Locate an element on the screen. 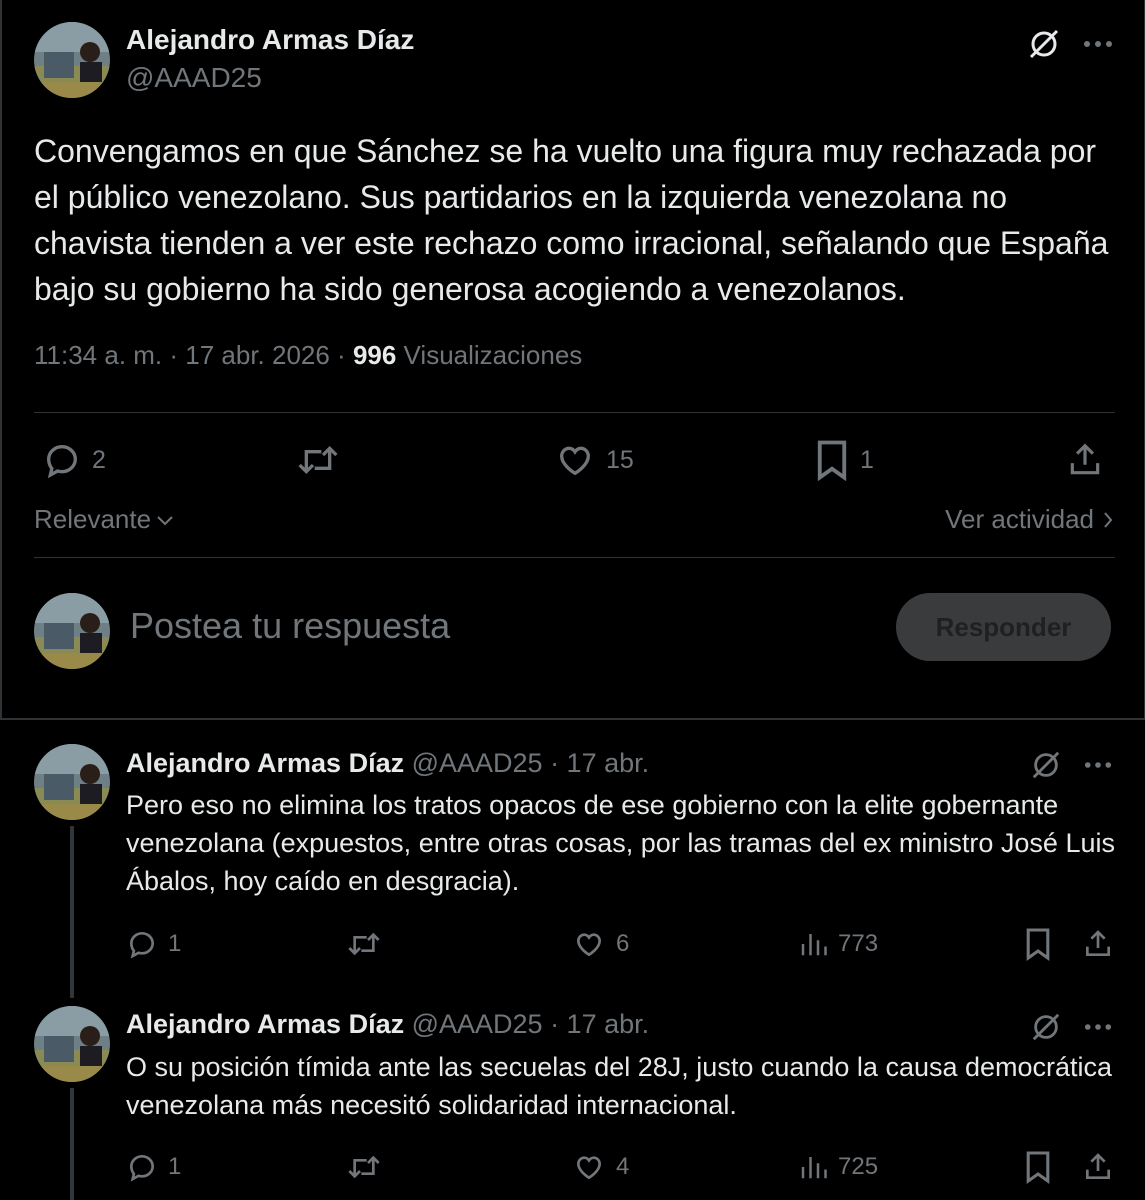 The image size is (1145, 1200). responder-button: Responder is located at coordinates (1003, 627).